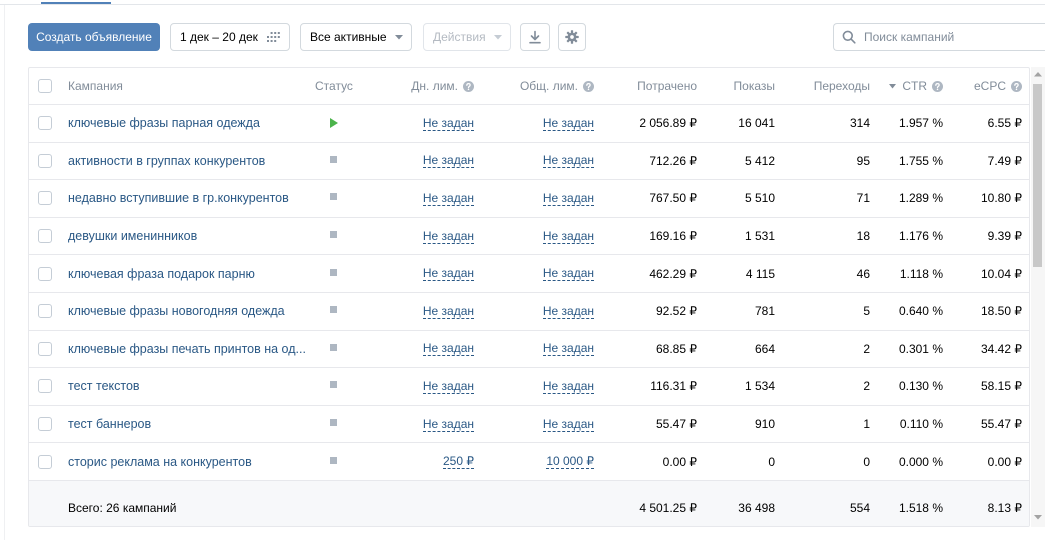 This screenshot has height=540, width=1045. I want to click on total-limit-link: 10 000 ₽, so click(570, 462).